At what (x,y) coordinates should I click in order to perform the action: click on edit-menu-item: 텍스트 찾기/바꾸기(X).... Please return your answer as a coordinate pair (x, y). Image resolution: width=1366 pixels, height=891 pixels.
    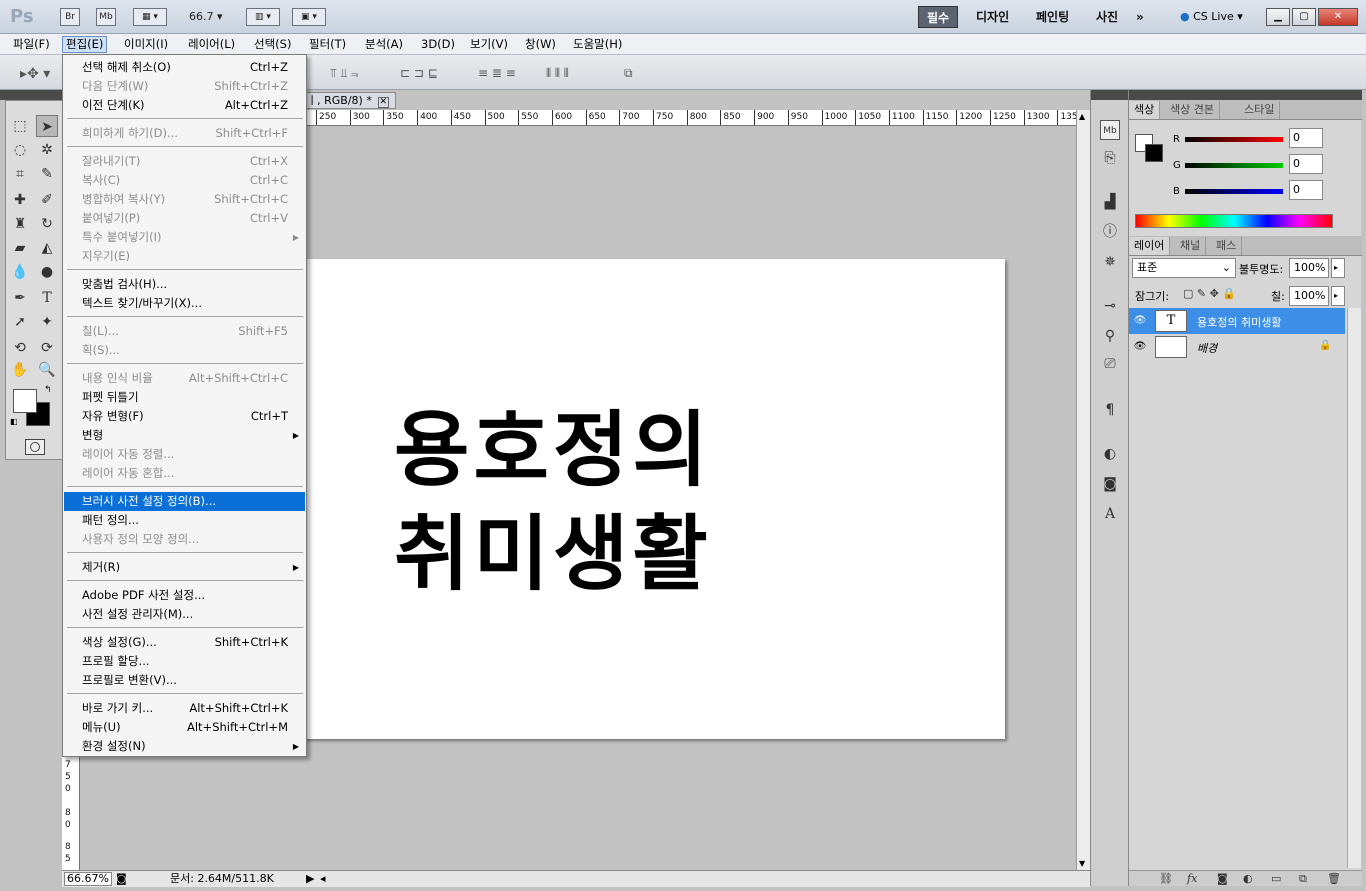
    Looking at the image, I should click on (184, 303).